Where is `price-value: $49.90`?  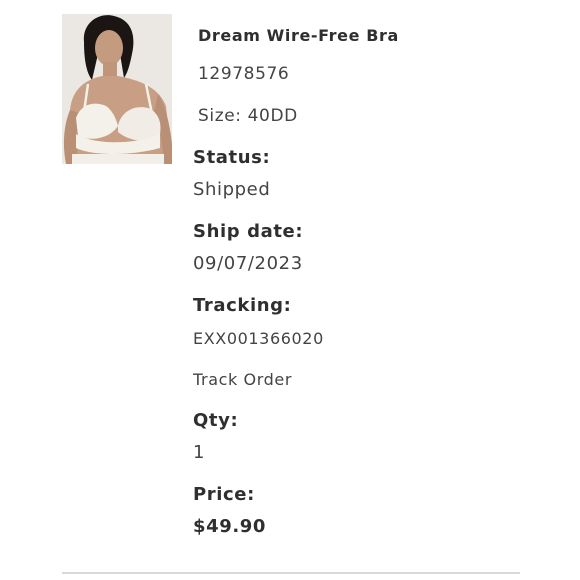 price-value: $49.90 is located at coordinates (230, 526).